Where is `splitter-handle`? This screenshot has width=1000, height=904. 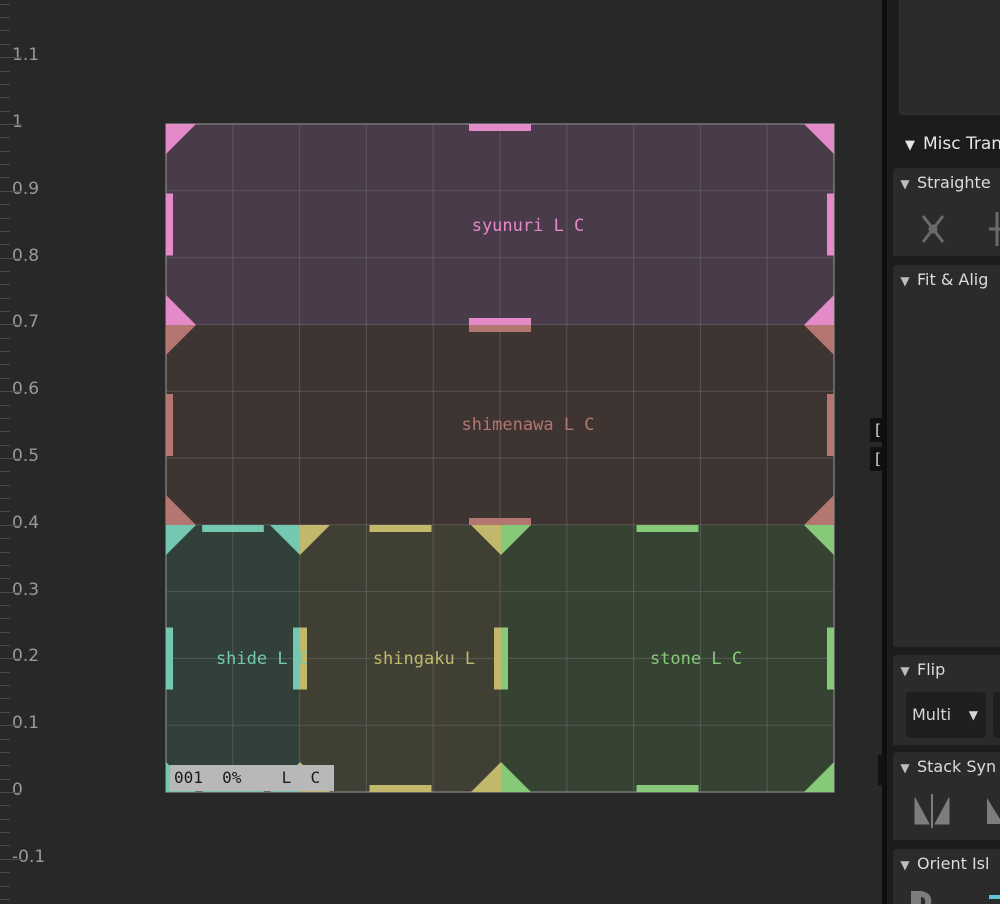
splitter-handle is located at coordinates (881, 770).